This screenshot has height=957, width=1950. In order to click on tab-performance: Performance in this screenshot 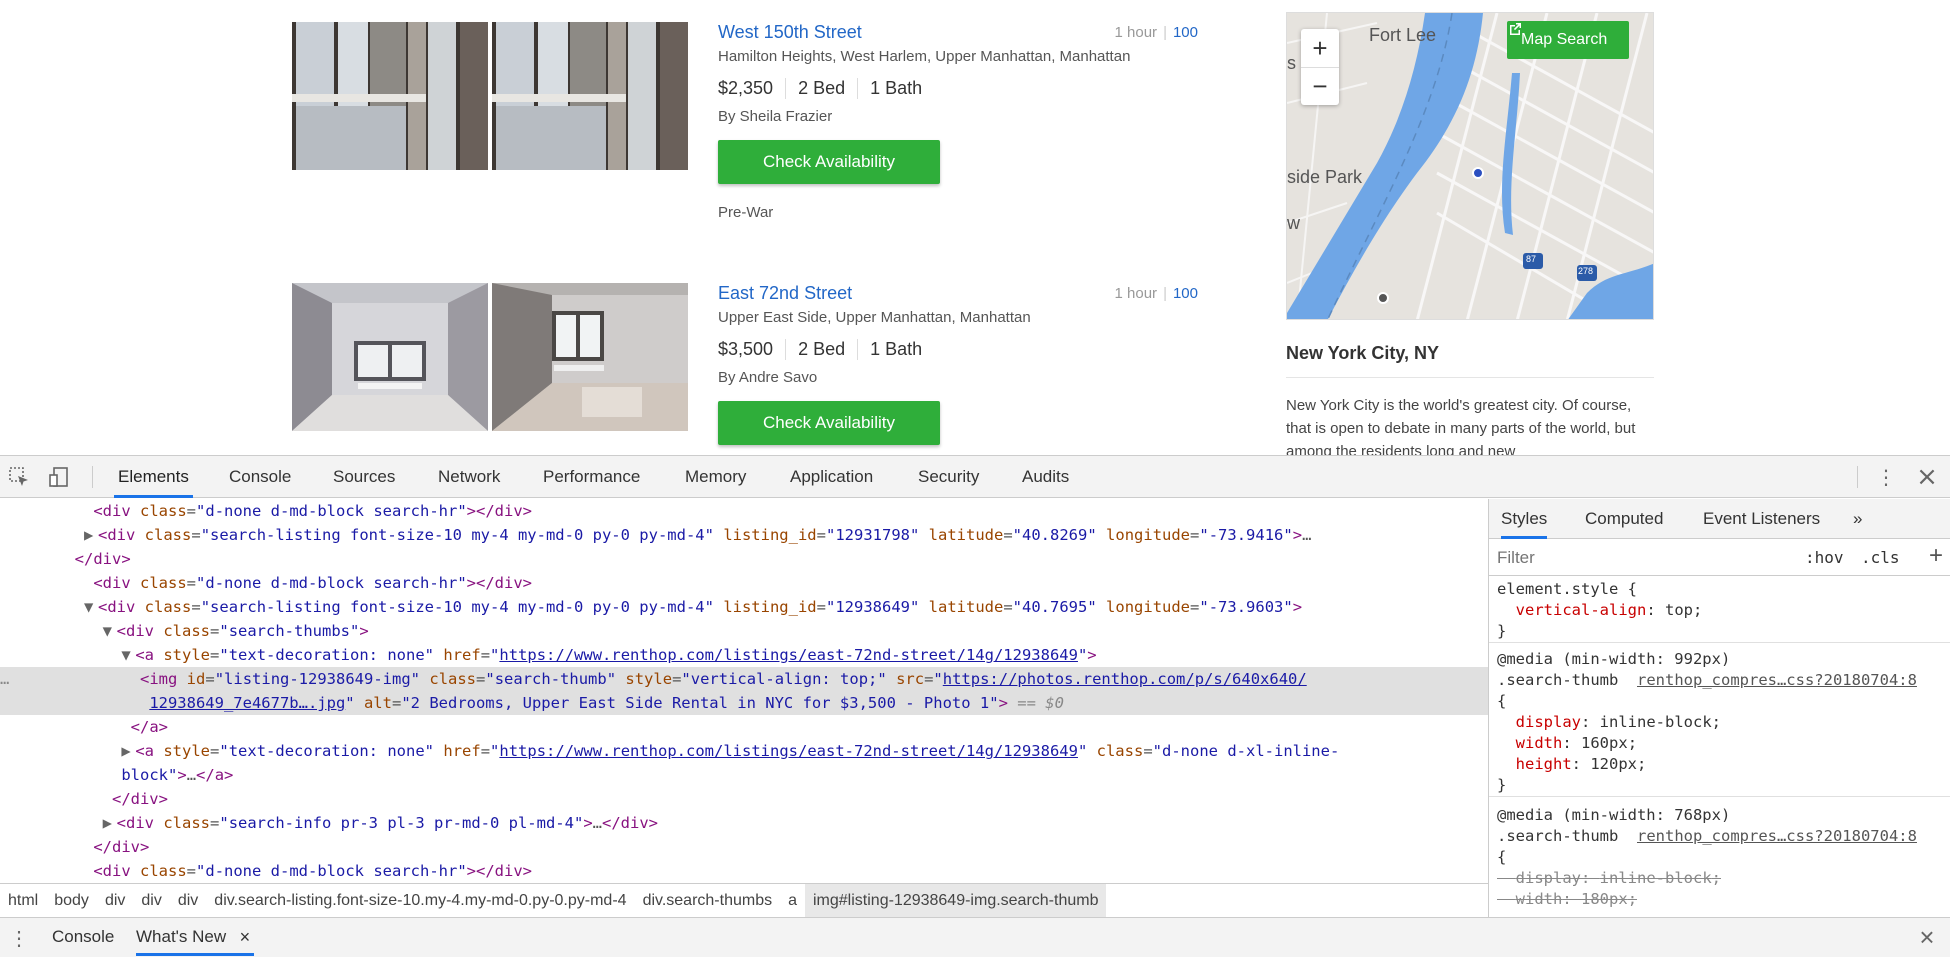, I will do `click(591, 477)`.